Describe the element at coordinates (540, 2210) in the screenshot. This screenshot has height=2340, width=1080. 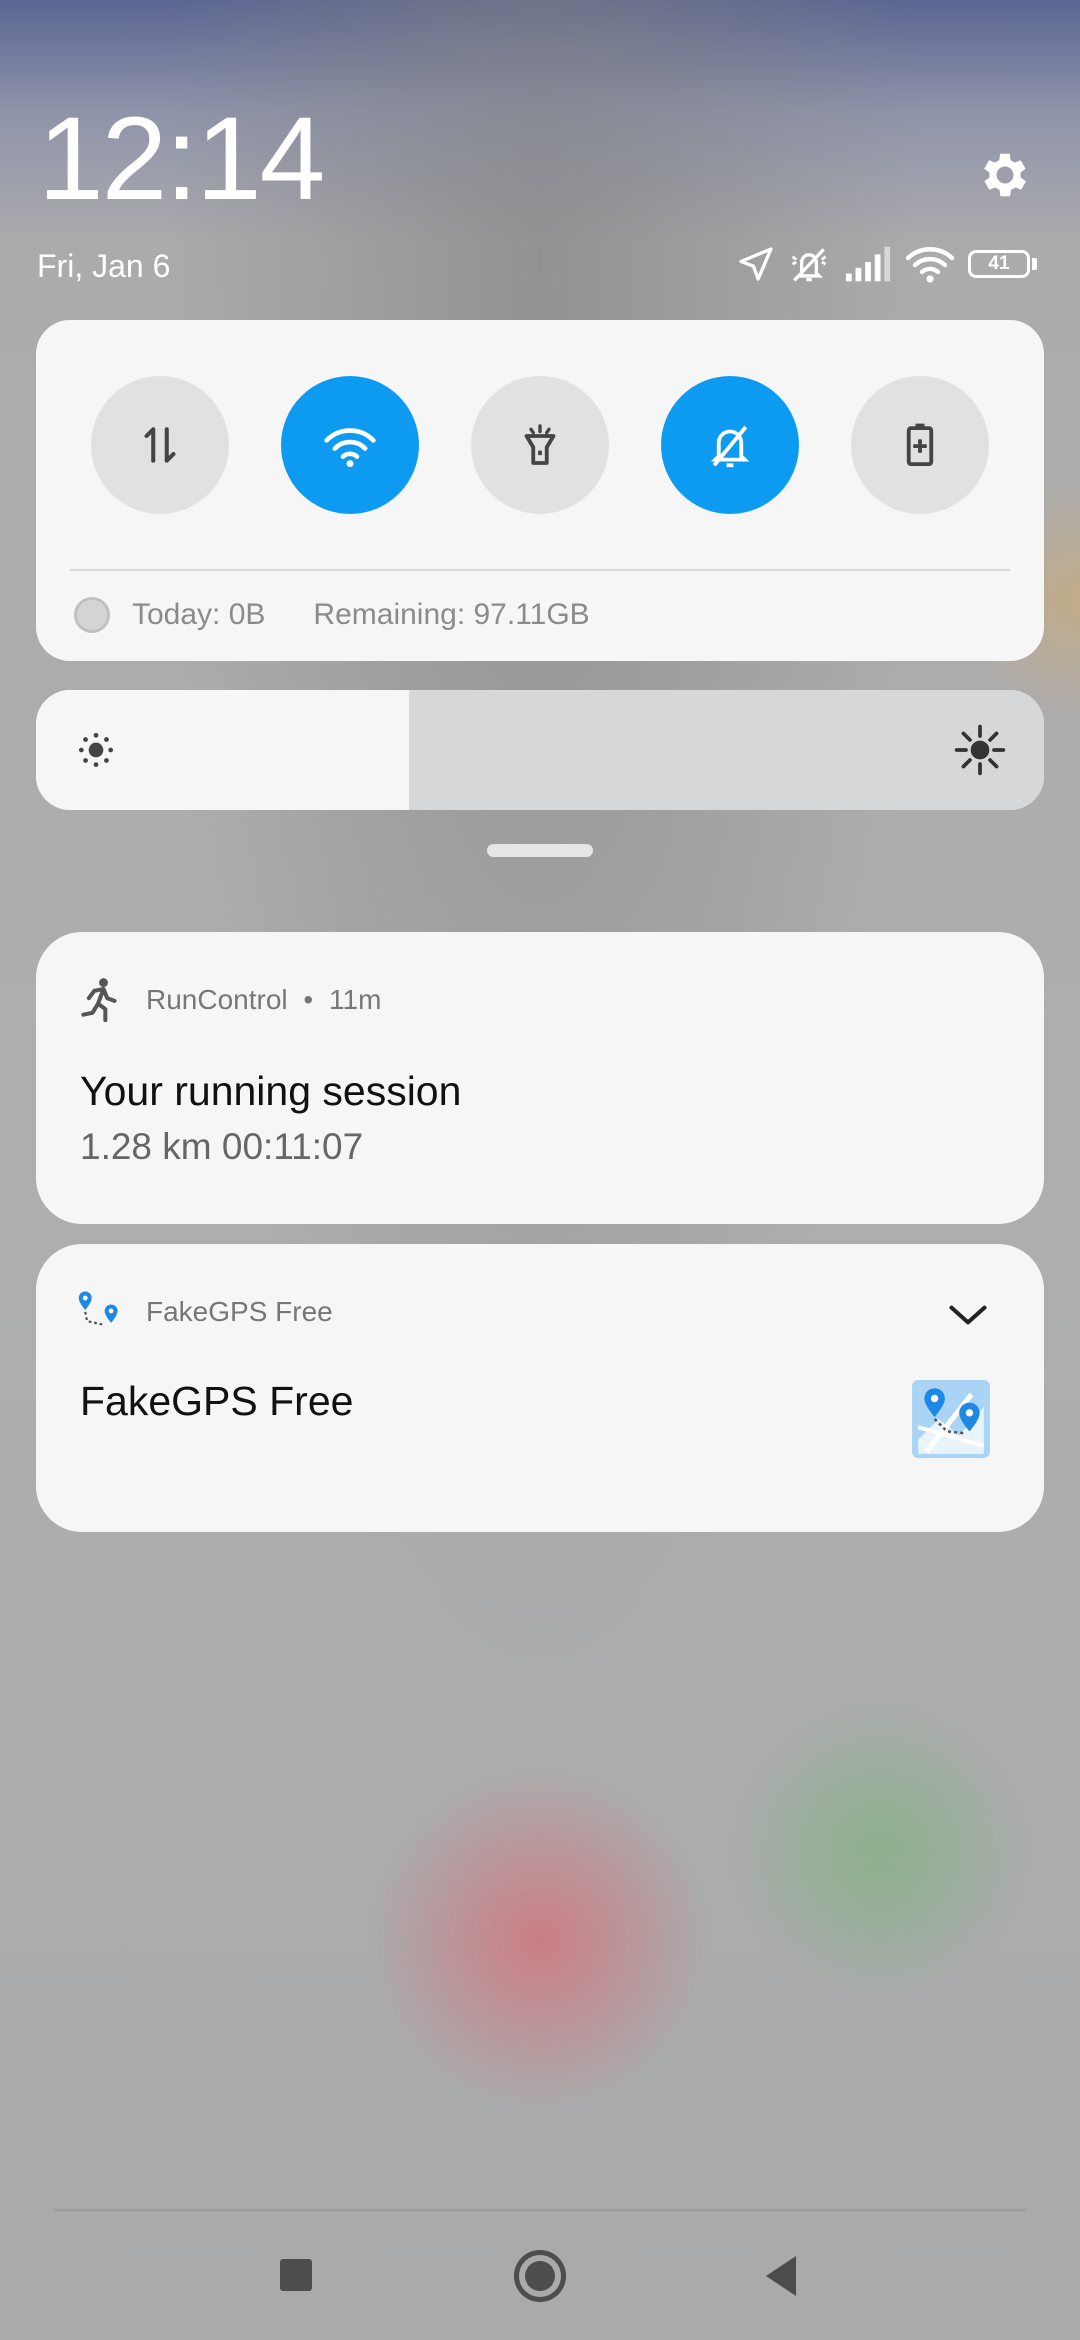
I see `navbar-divider` at that location.